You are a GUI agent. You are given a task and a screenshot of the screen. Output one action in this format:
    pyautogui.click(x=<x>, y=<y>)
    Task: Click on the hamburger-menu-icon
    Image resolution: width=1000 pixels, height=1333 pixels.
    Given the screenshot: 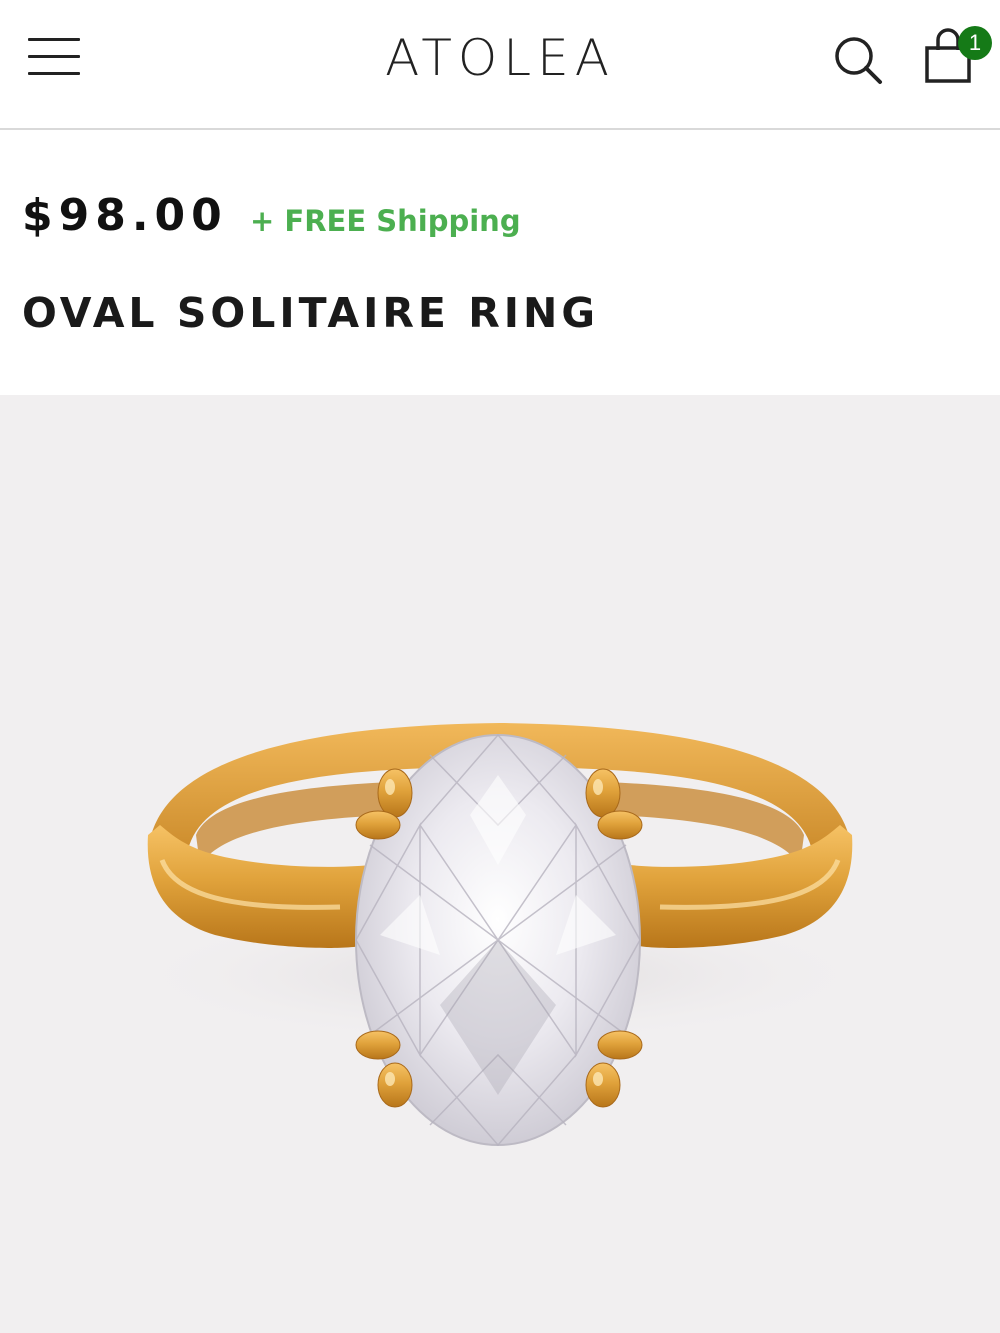 What is the action you would take?
    pyautogui.click(x=55, y=57)
    